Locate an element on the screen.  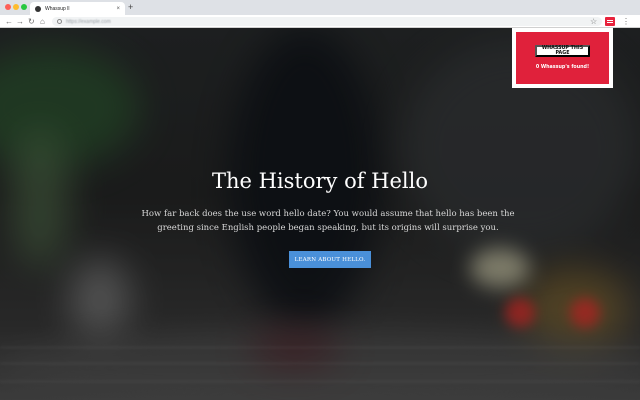
browser-tab: Whassup ll × is located at coordinates (77, 8).